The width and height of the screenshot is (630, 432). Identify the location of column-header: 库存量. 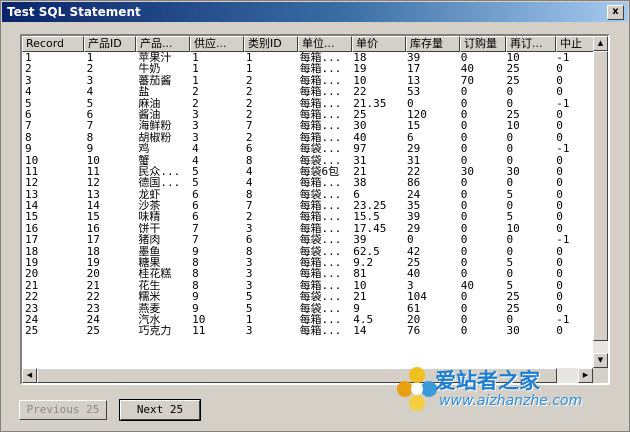
(433, 44).